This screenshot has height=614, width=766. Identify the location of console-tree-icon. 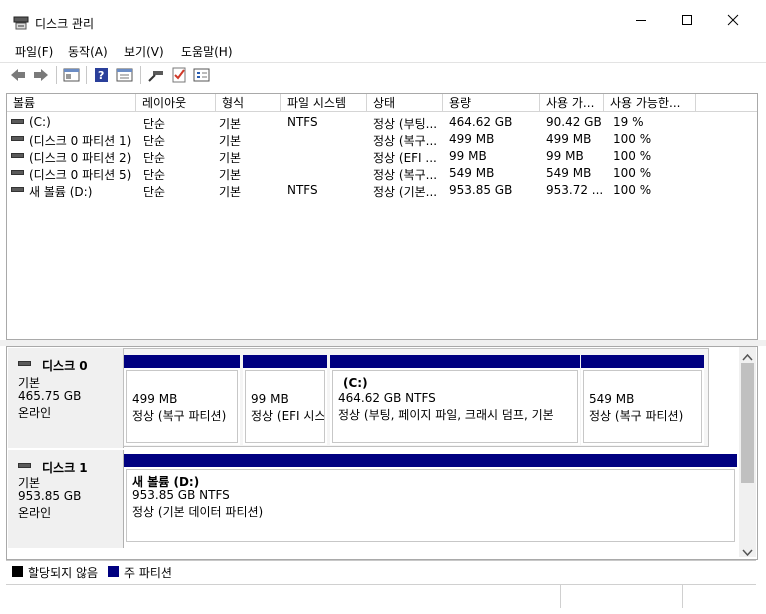
(125, 75).